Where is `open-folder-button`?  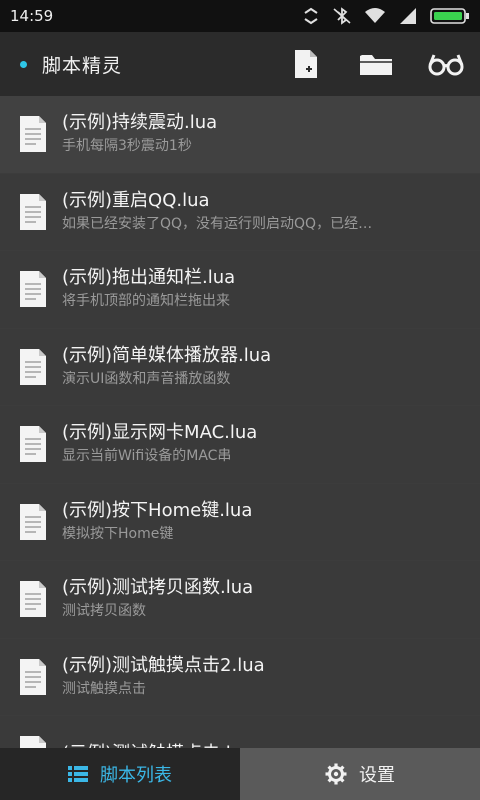 open-folder-button is located at coordinates (376, 64).